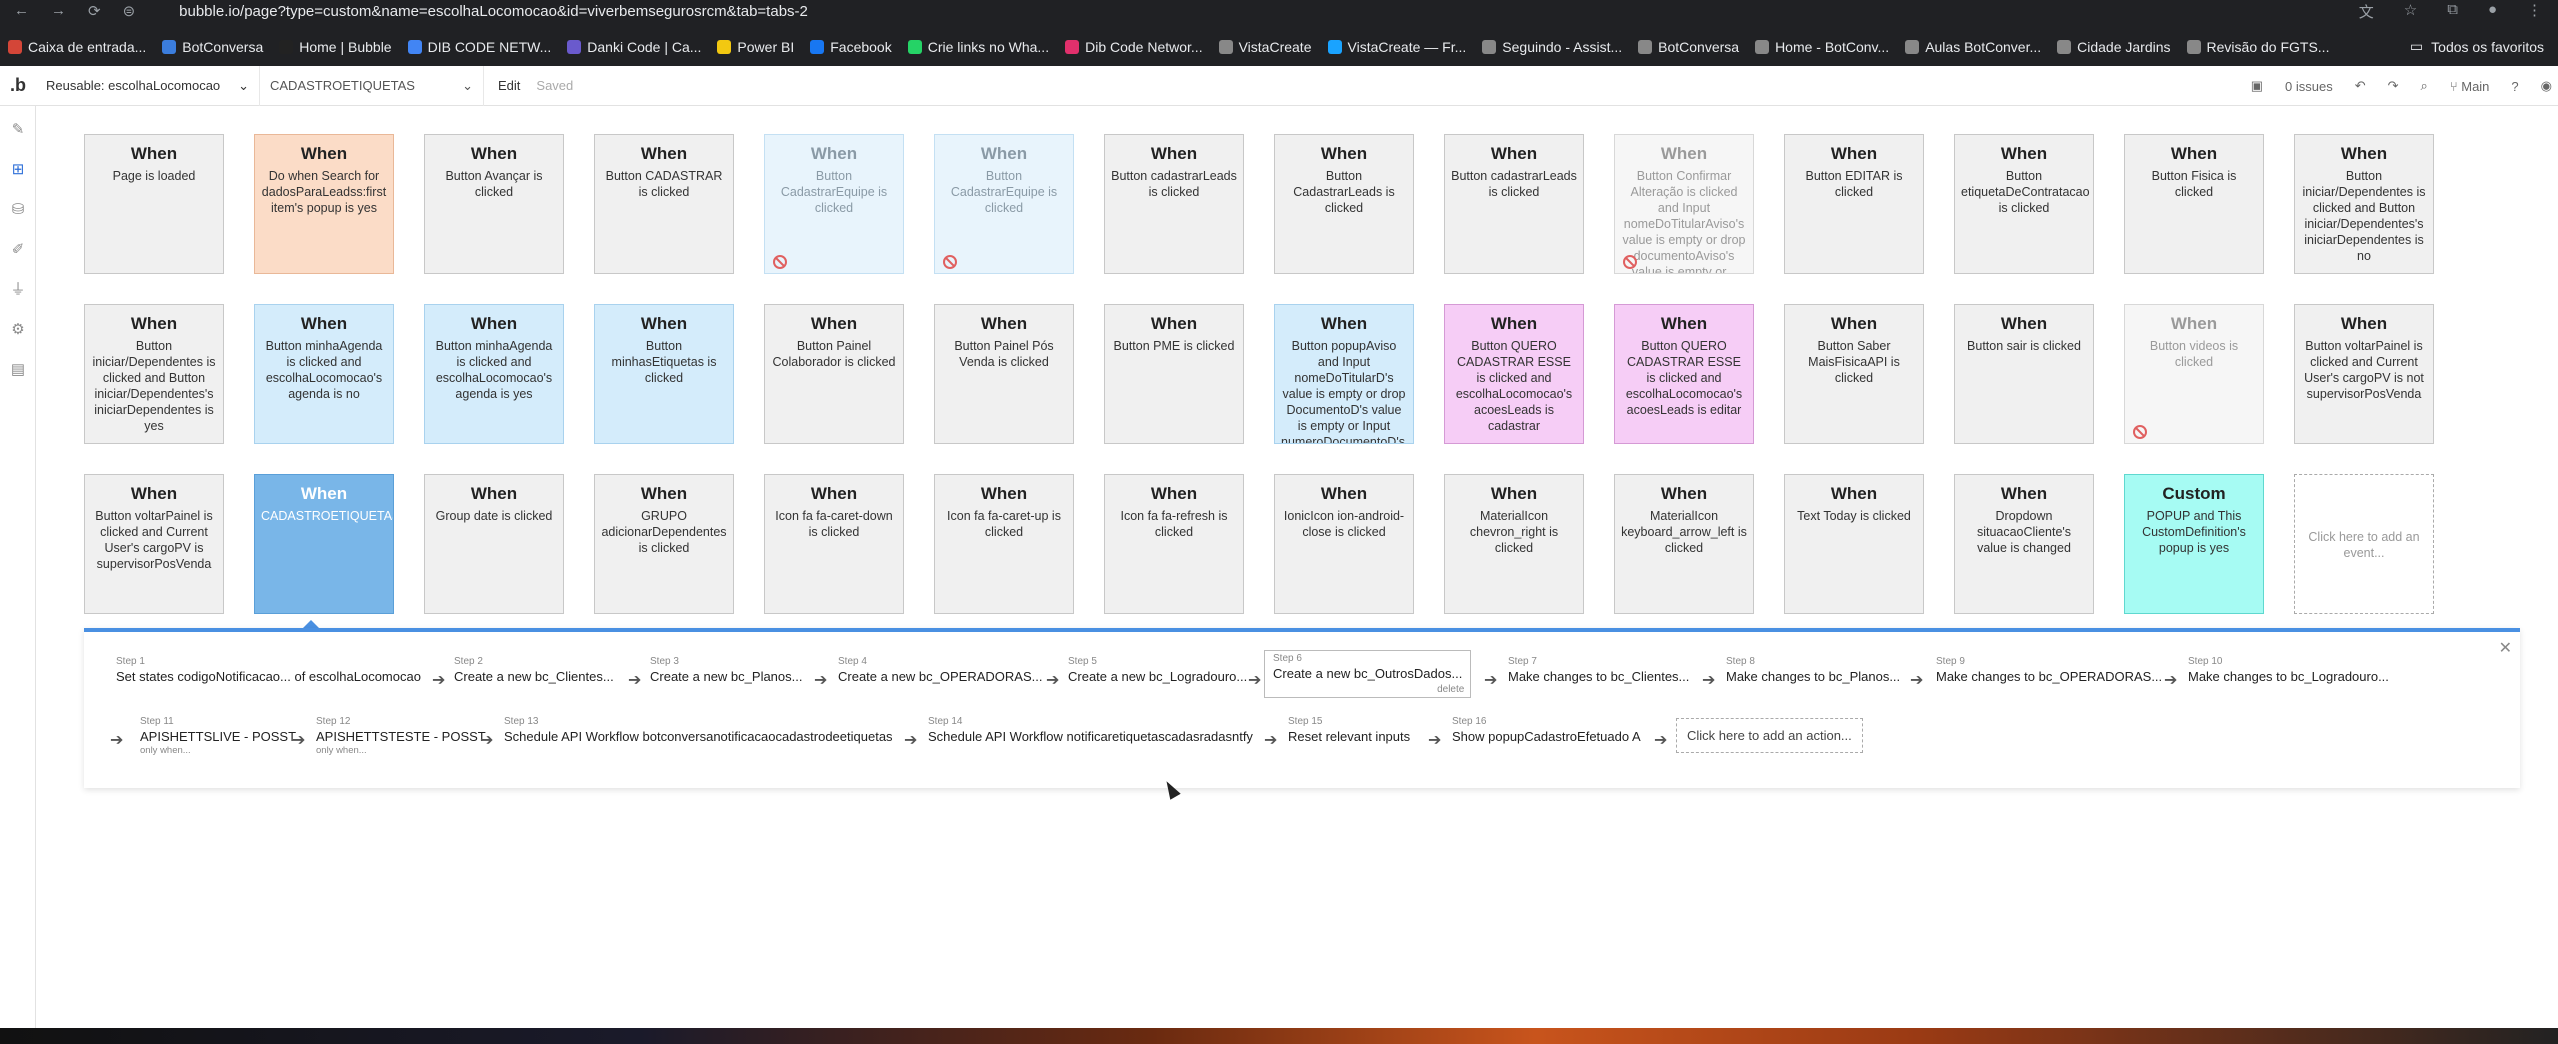 The width and height of the screenshot is (2558, 1044). I want to click on event-card: When Icon fa fa-refresh is clicked, so click(1174, 544).